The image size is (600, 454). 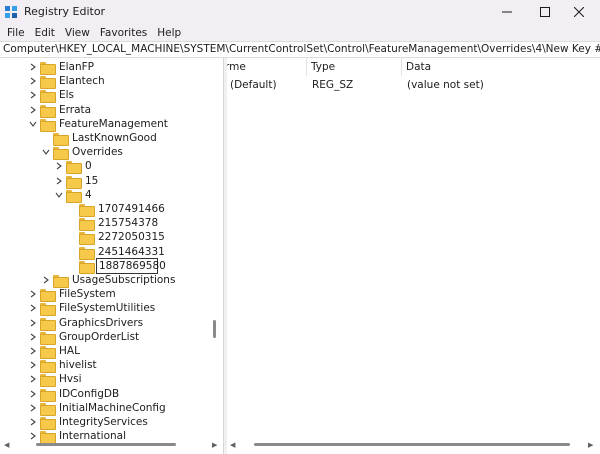 I want to click on menu-view: View, so click(x=77, y=33).